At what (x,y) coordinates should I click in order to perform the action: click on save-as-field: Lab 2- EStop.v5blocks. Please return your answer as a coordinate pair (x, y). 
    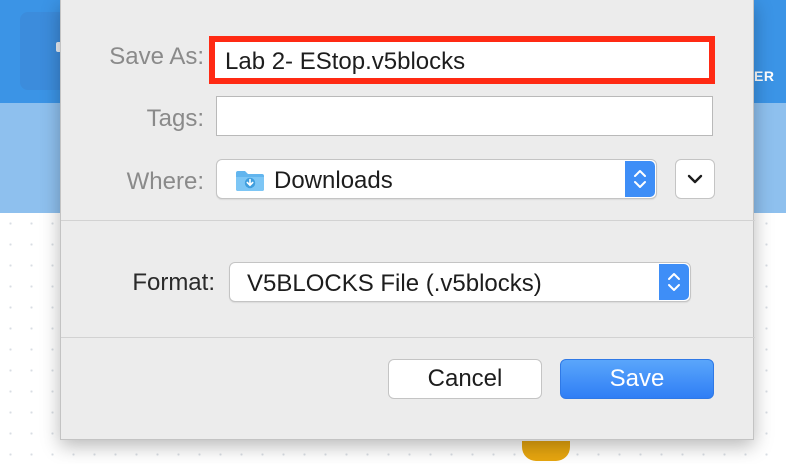
    Looking at the image, I should click on (462, 60).